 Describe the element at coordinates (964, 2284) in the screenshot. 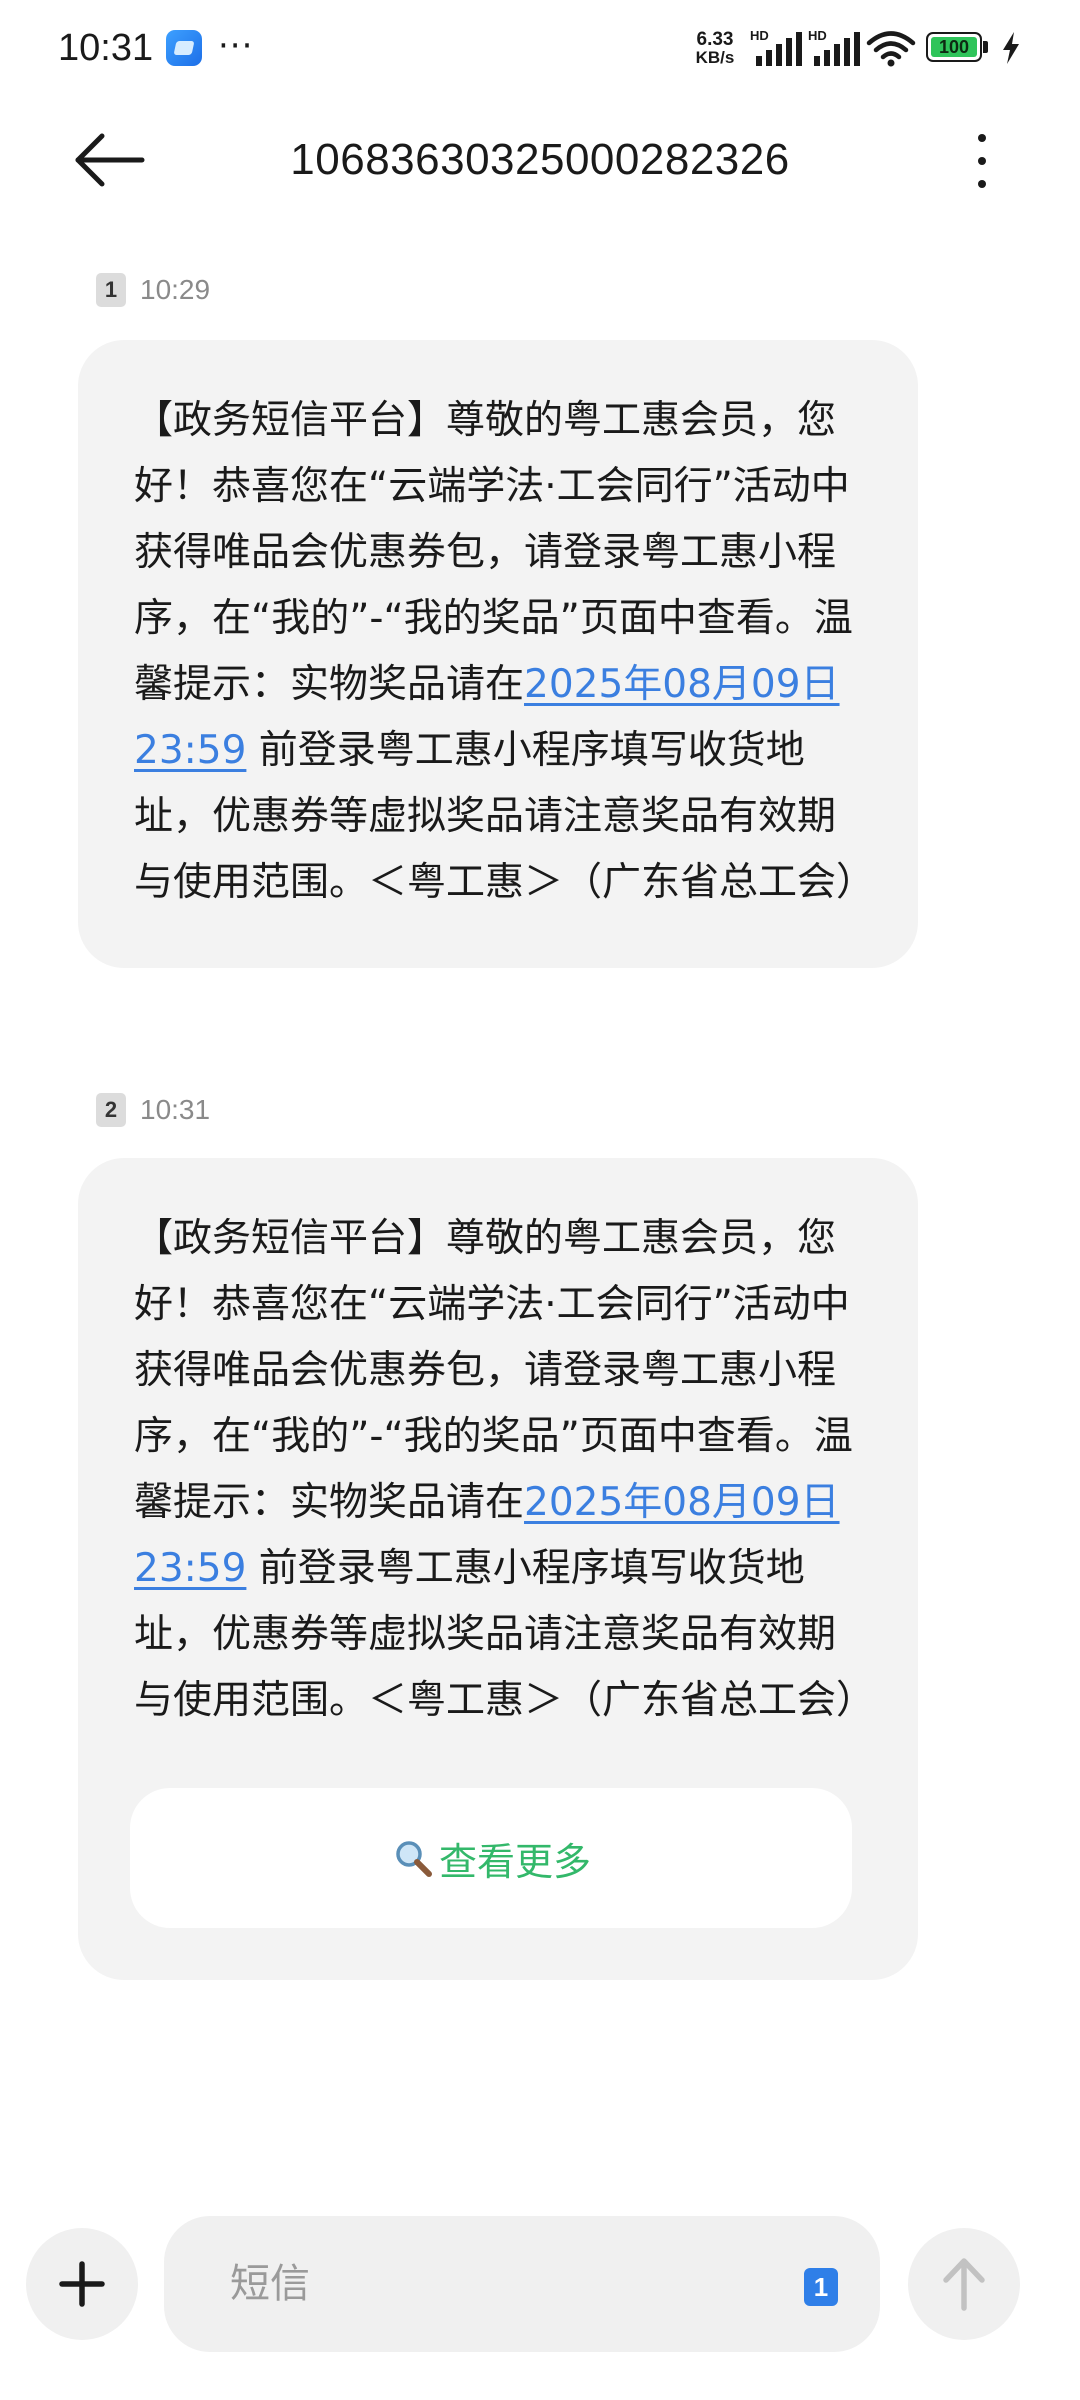

I see `send-arrow-icon` at that location.